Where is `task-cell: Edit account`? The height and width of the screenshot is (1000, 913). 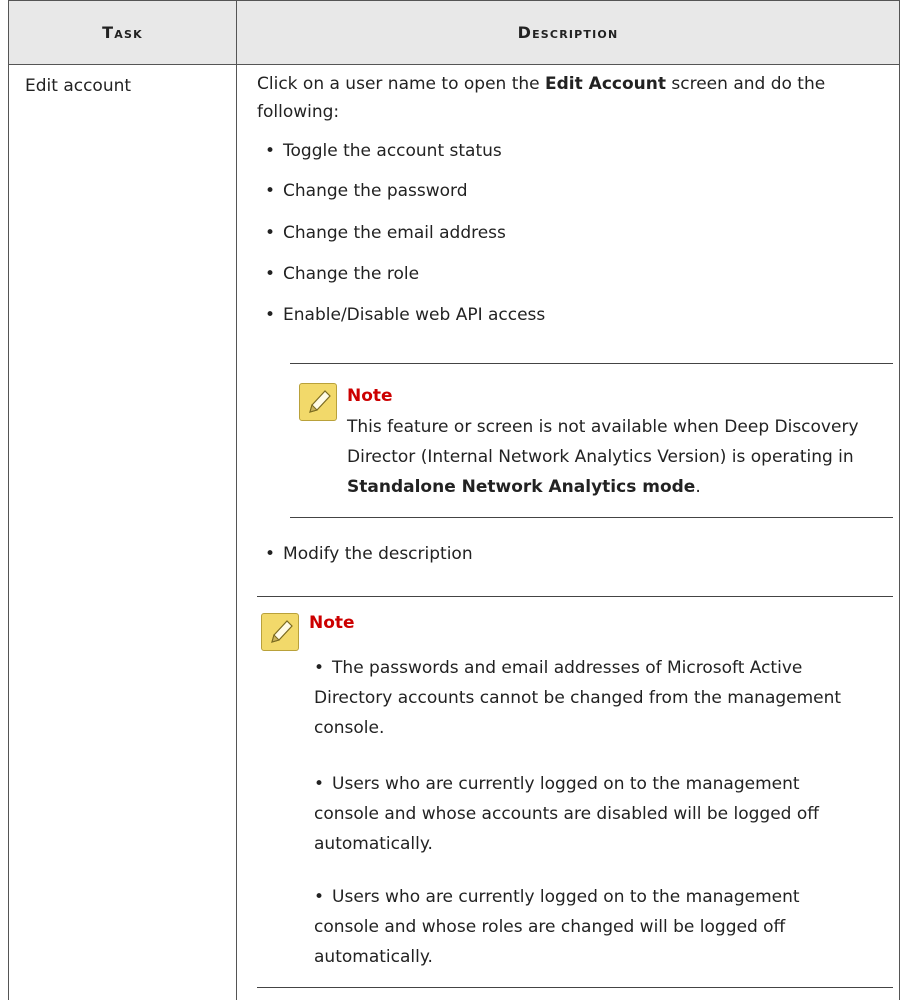 task-cell: Edit account is located at coordinates (78, 86).